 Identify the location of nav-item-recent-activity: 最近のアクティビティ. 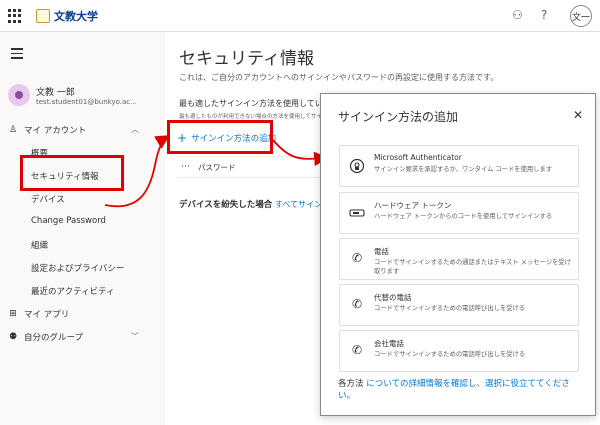
(73, 291).